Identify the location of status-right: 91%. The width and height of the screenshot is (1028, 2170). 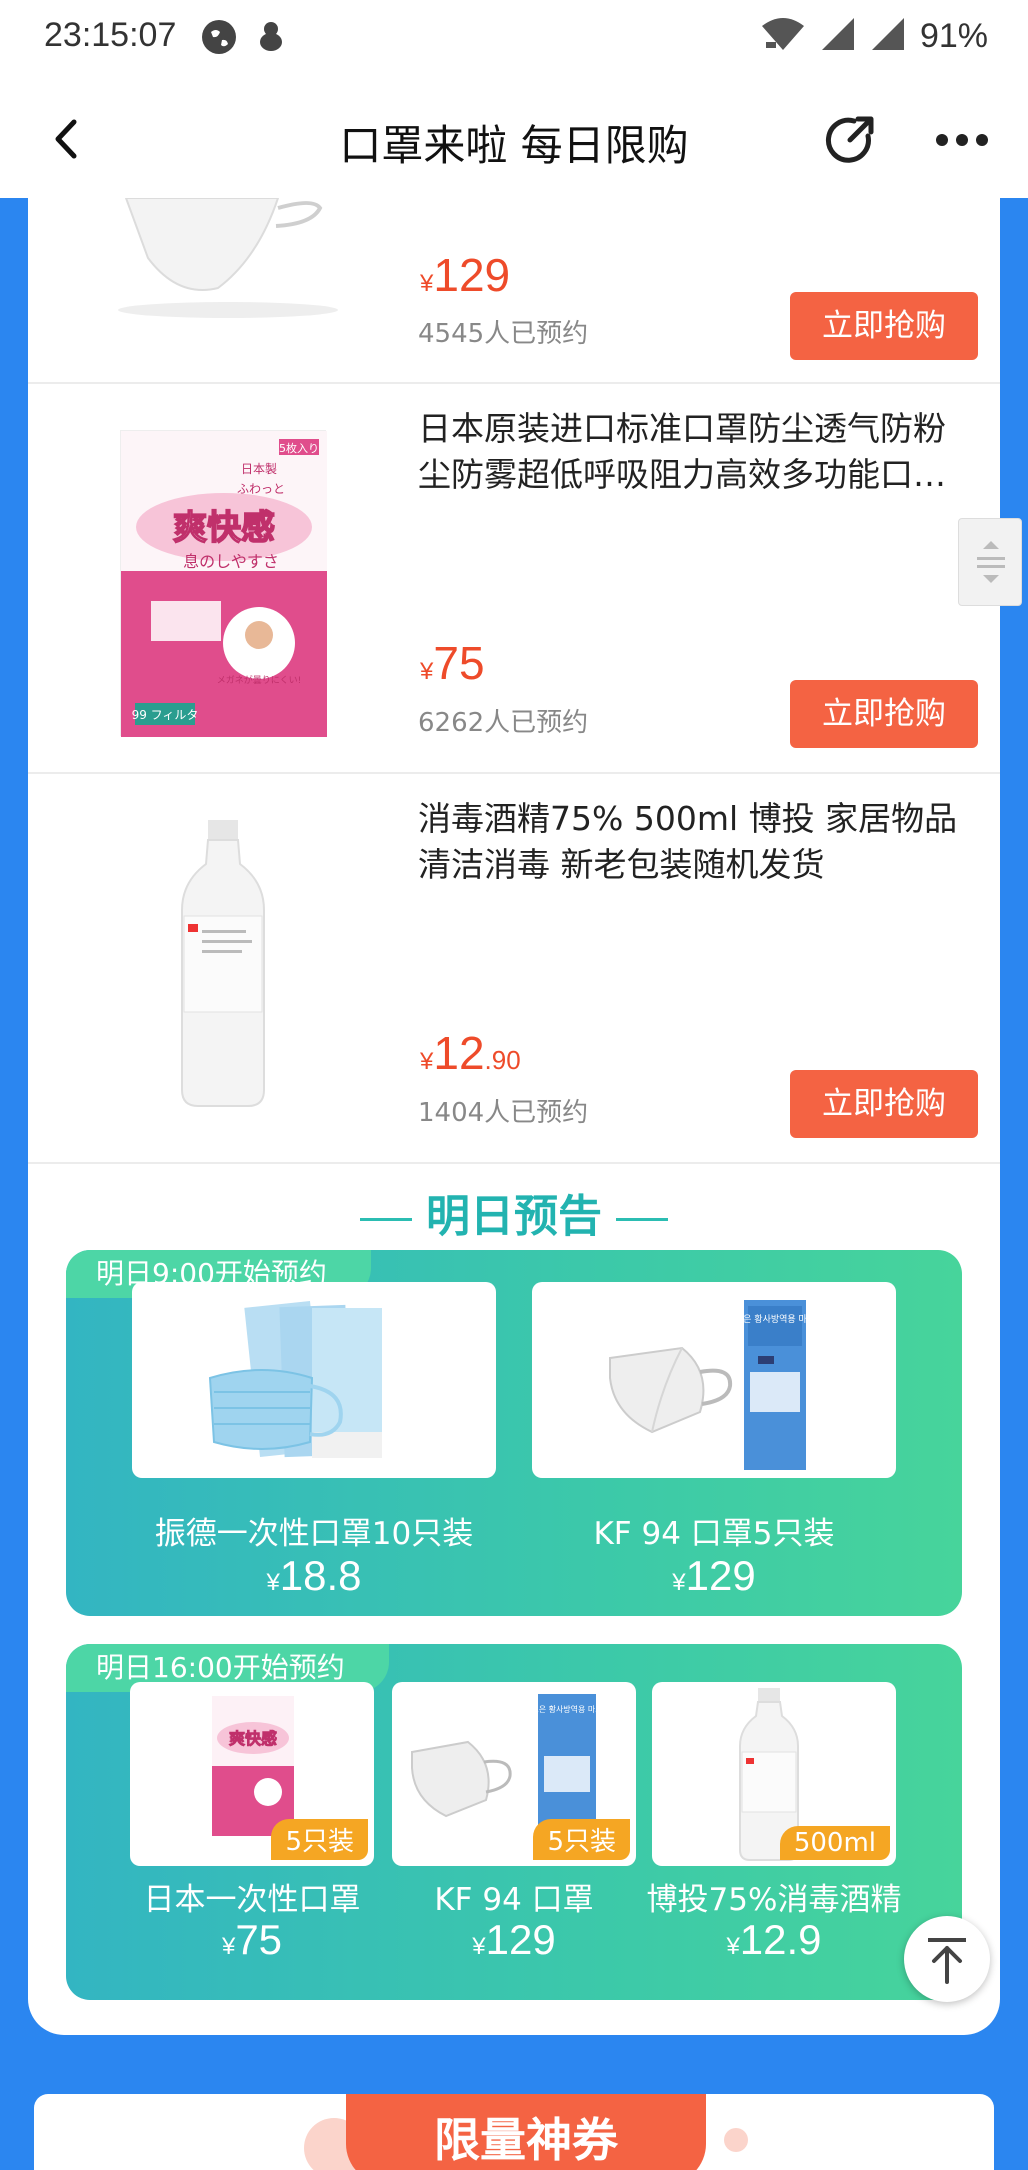
(874, 36).